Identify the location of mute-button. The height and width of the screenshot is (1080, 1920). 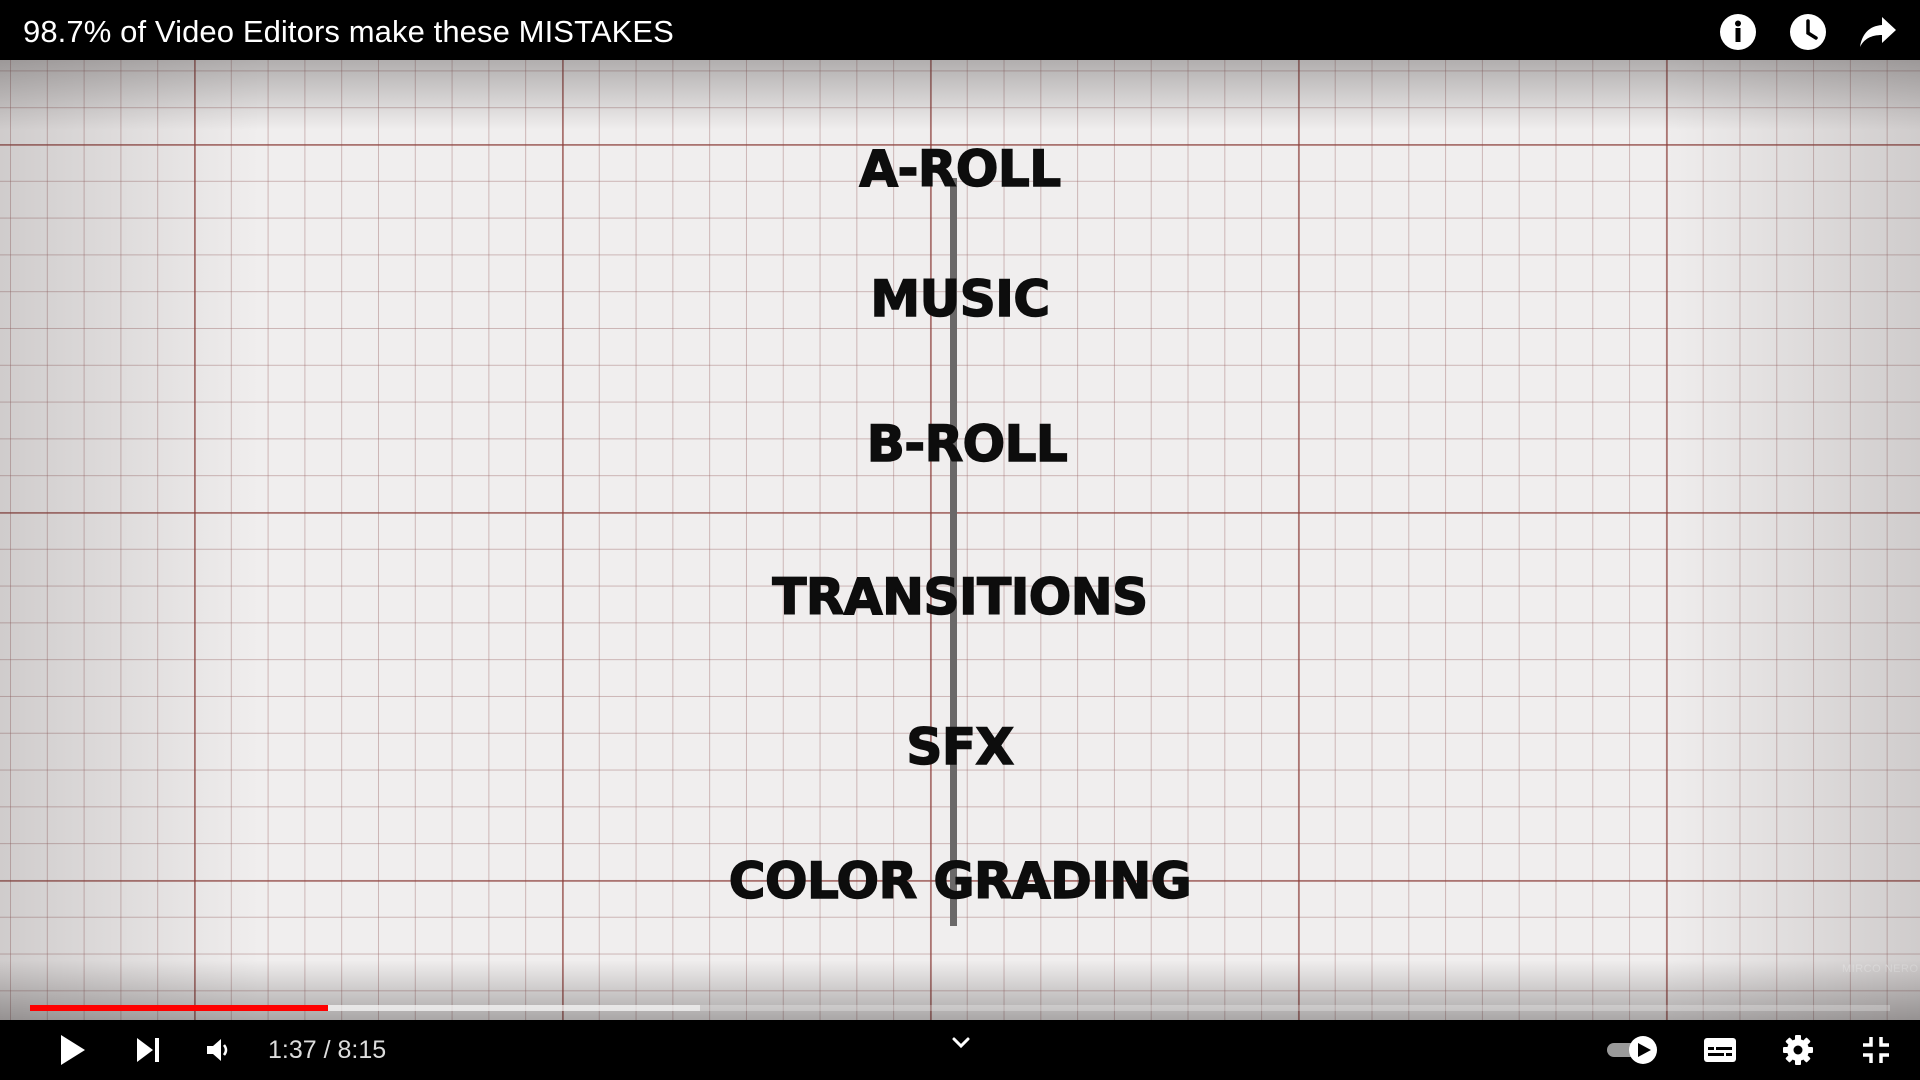
(218, 1050).